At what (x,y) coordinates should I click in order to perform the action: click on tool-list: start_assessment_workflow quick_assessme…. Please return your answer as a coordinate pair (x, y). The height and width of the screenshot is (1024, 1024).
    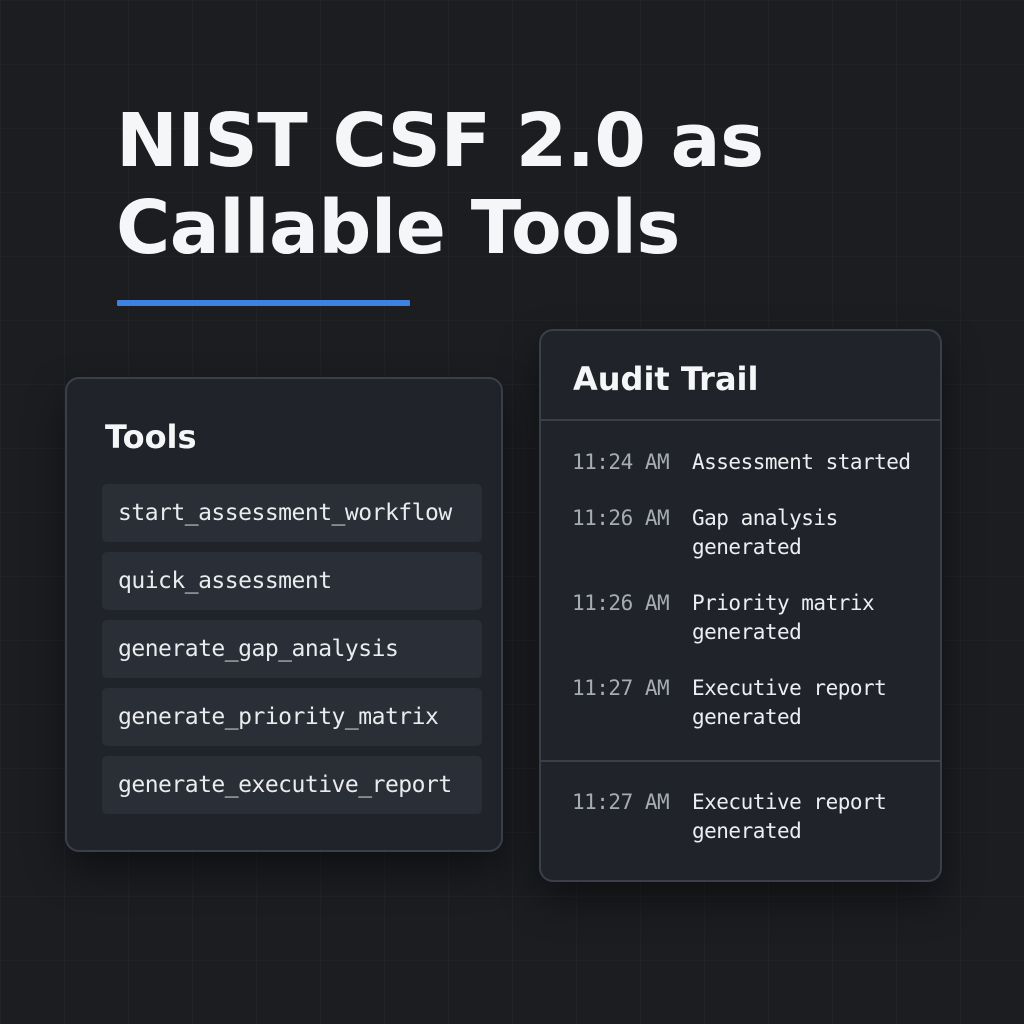
    Looking at the image, I should click on (292, 654).